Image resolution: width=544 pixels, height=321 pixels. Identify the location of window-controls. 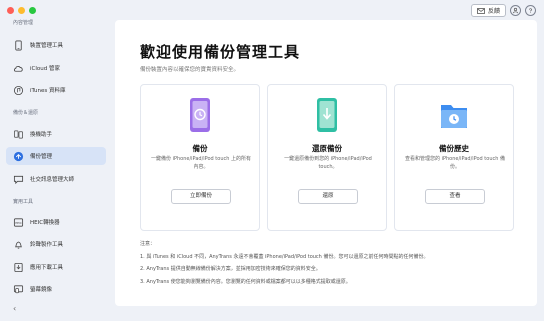
(21, 10).